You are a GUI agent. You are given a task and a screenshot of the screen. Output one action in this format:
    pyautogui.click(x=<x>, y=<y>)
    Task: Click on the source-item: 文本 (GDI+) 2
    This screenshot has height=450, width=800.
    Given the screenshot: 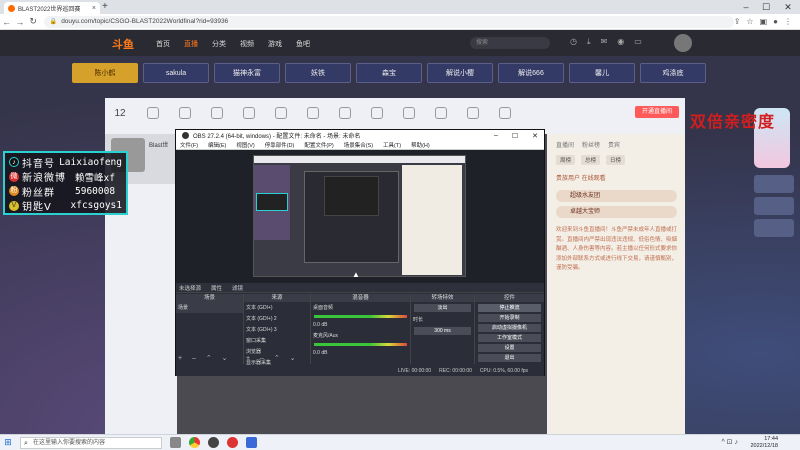 What is the action you would take?
    pyautogui.click(x=277, y=318)
    